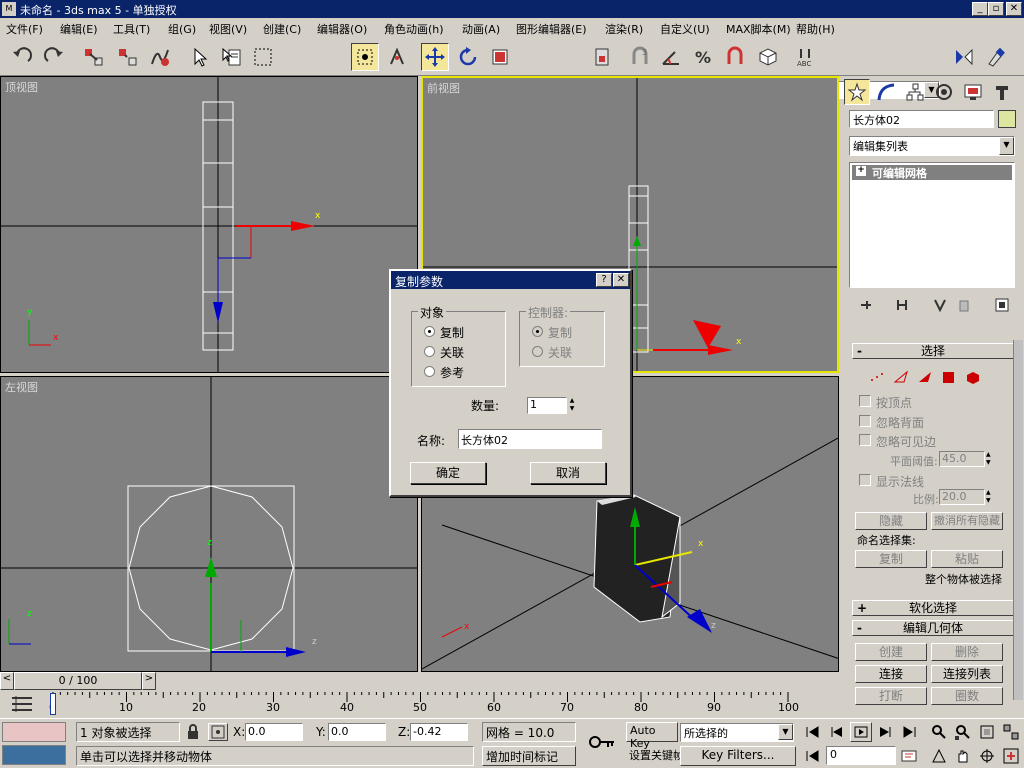  I want to click on object-color-swatch, so click(1007, 119).